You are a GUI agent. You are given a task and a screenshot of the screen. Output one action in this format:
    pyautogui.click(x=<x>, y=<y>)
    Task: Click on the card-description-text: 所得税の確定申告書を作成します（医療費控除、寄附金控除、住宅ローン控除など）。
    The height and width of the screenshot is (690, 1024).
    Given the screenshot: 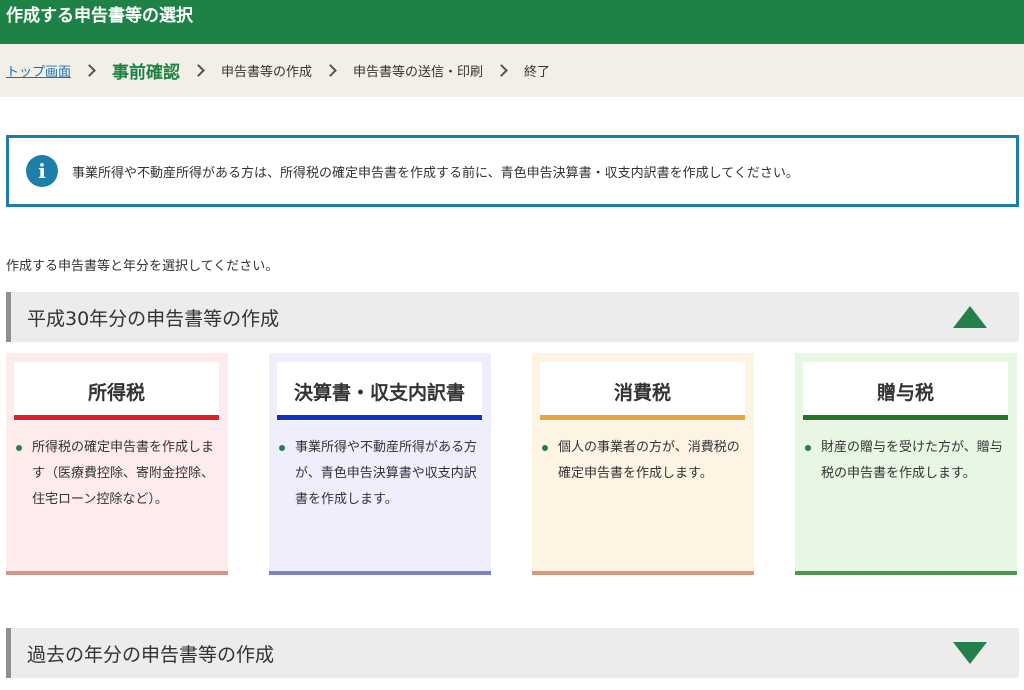 What is the action you would take?
    pyautogui.click(x=123, y=473)
    